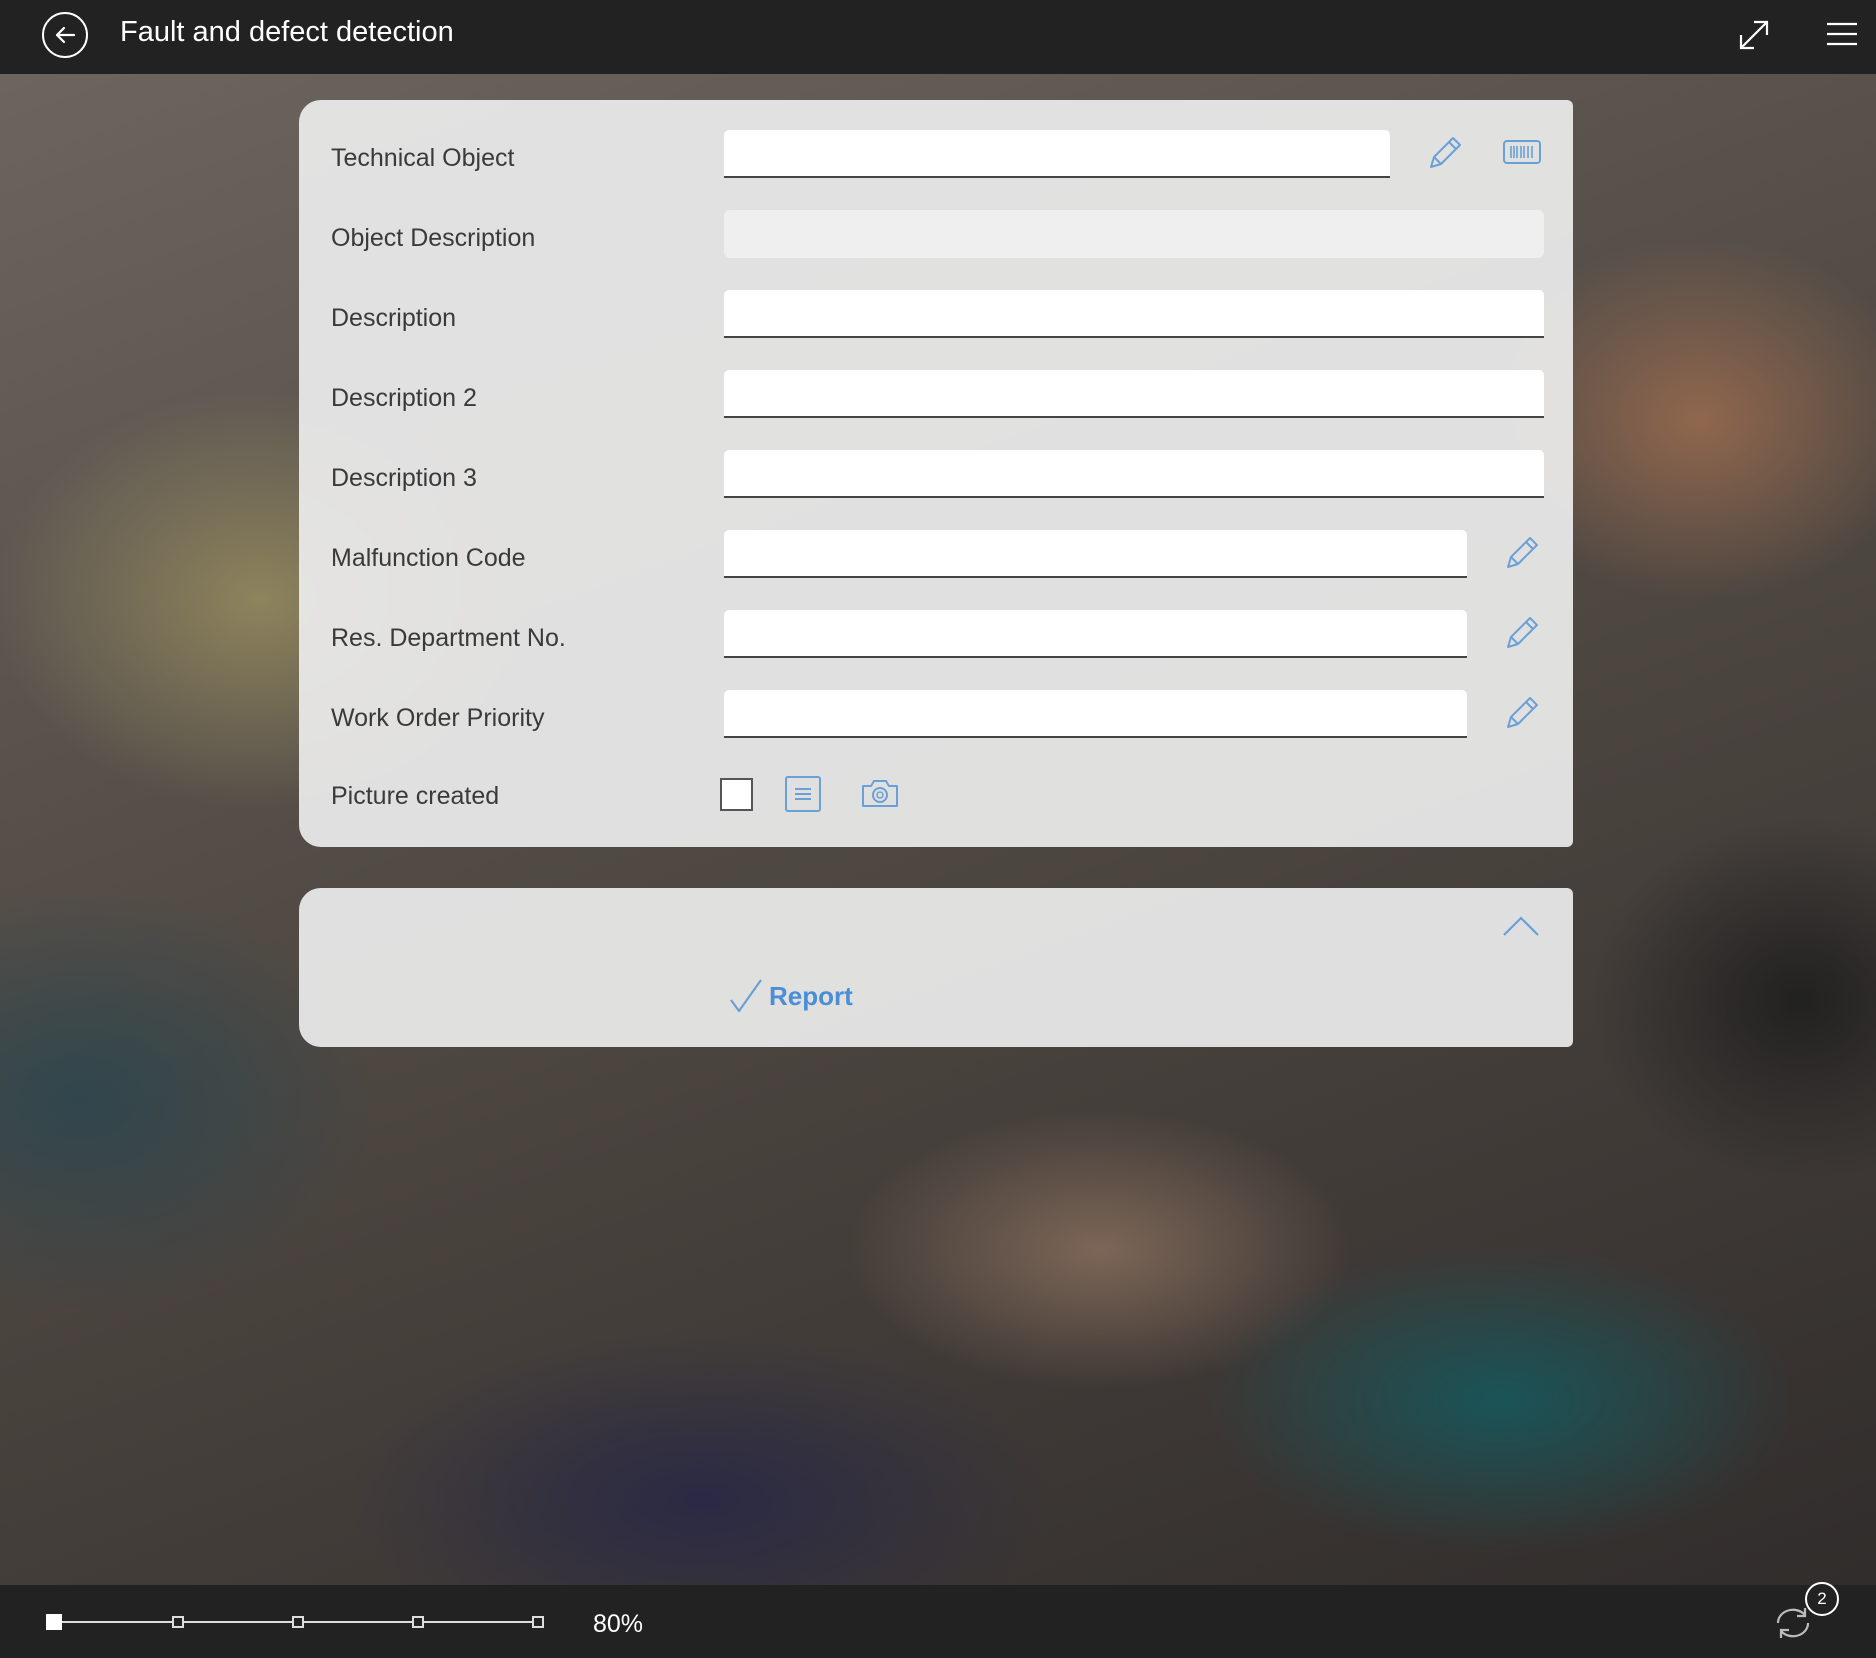  I want to click on work-order-priority-edit-icon, so click(1522, 715).